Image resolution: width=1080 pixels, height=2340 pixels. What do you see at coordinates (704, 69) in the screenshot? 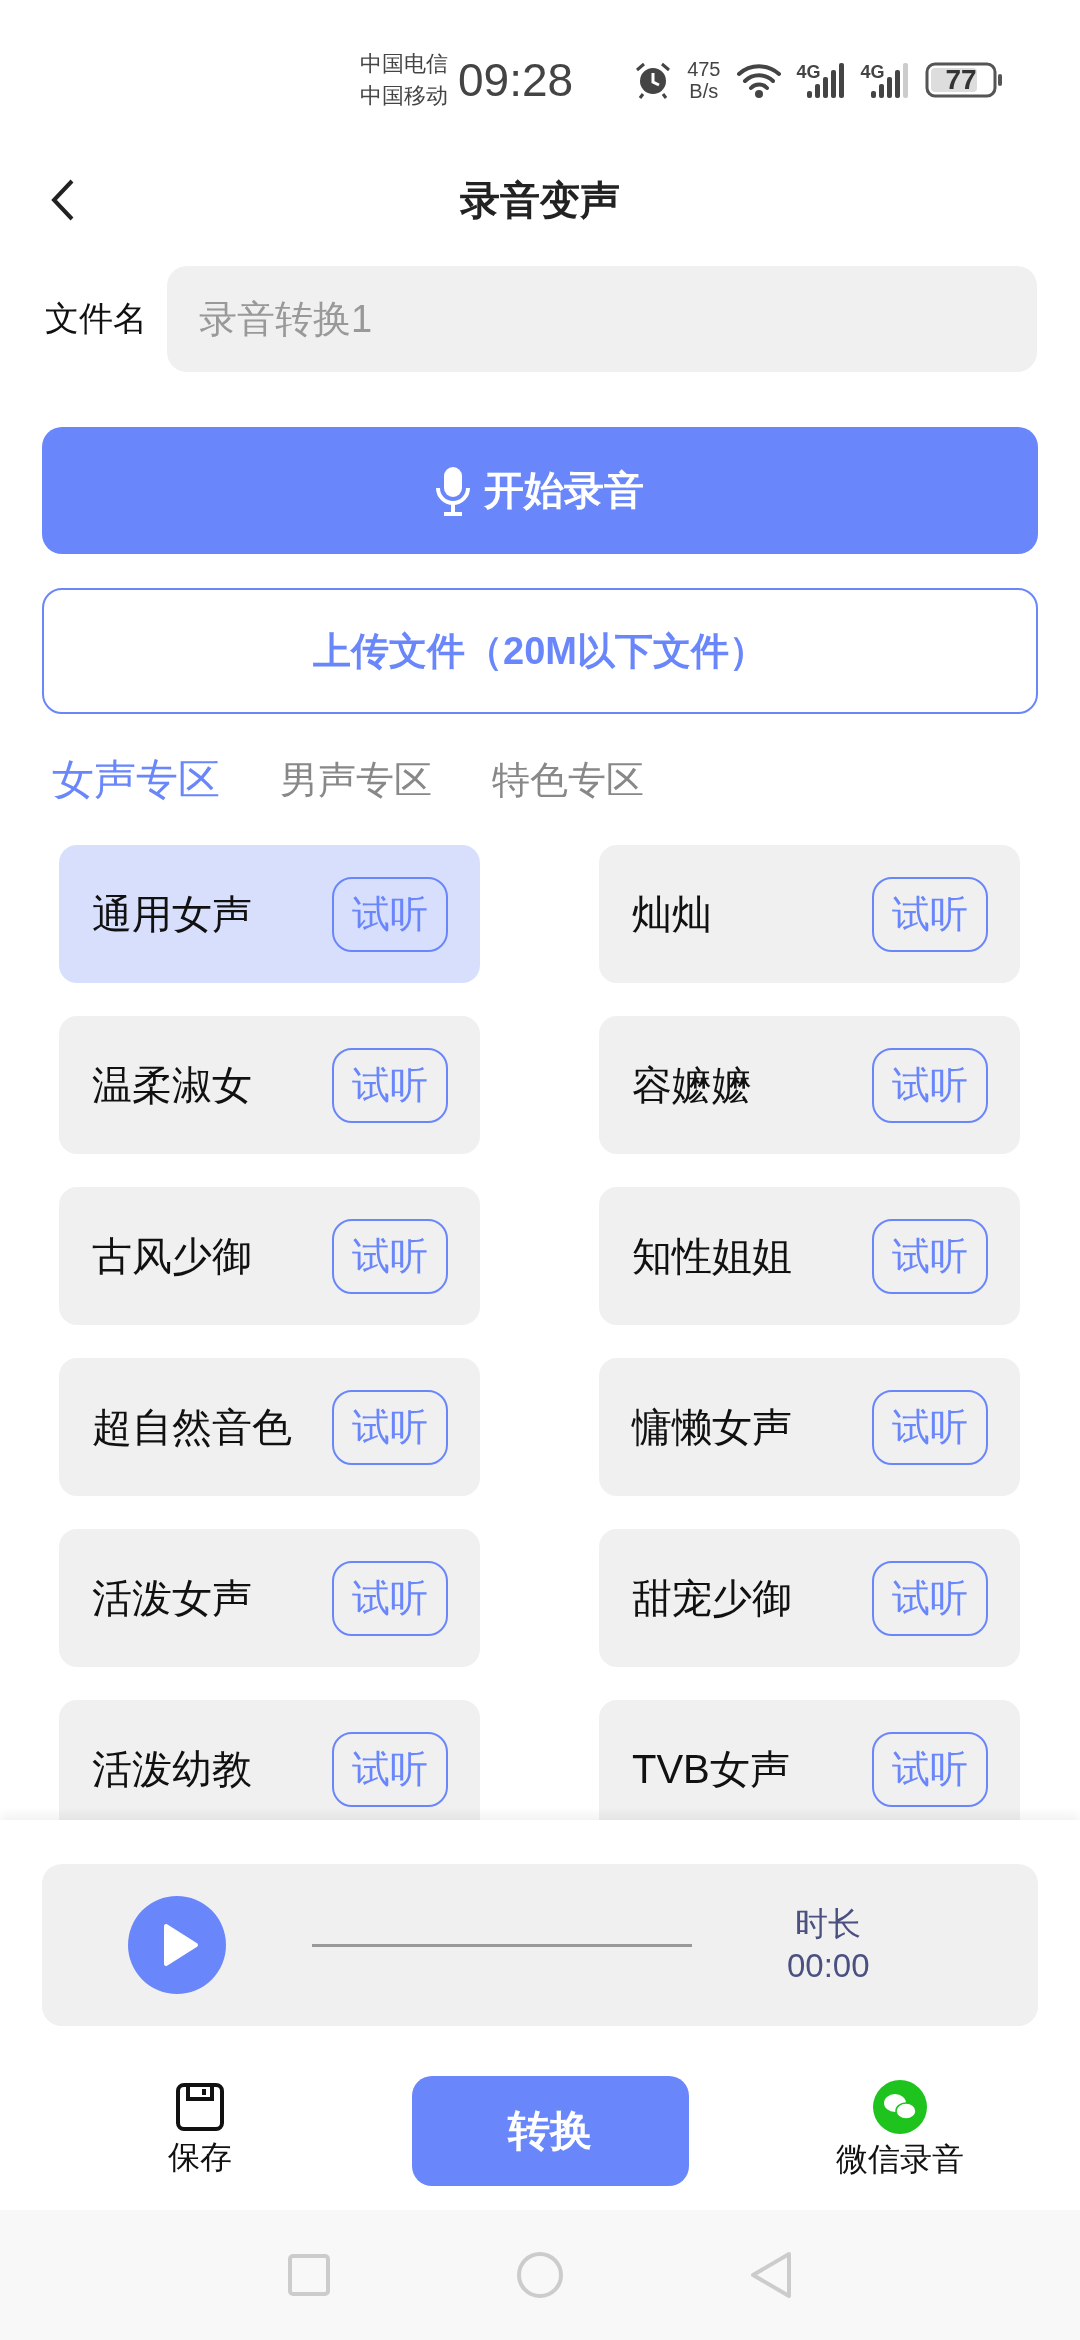
I see `network-speed: 475` at bounding box center [704, 69].